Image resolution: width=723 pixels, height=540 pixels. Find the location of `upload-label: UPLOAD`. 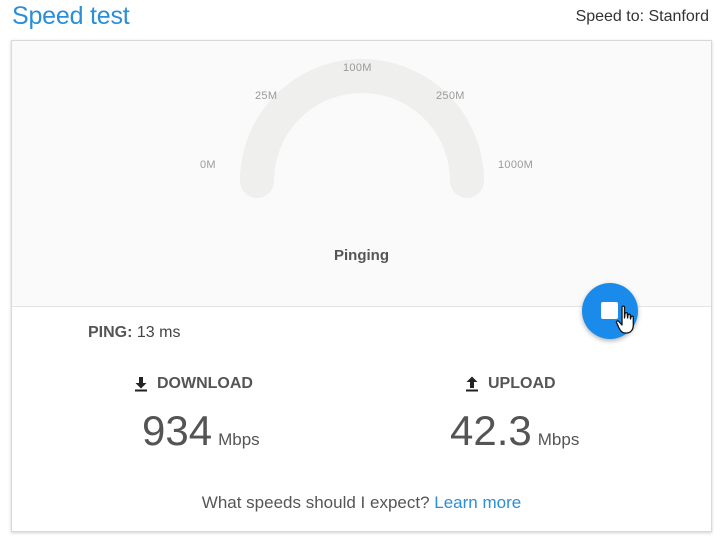

upload-label: UPLOAD is located at coordinates (522, 383).